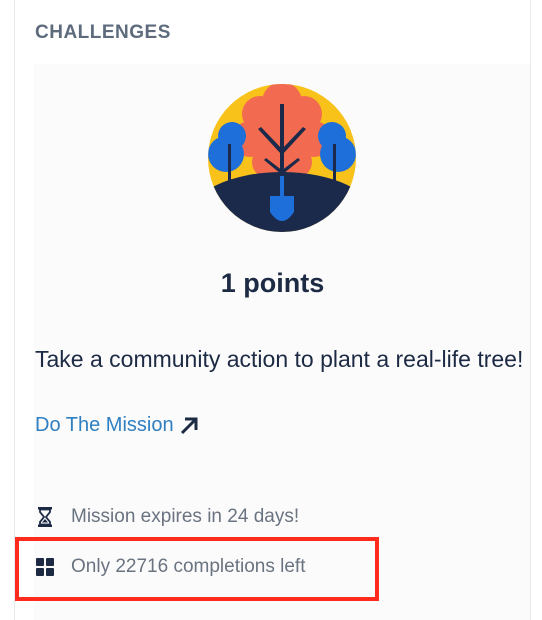 The width and height of the screenshot is (542, 620). Describe the element at coordinates (103, 32) in the screenshot. I see `section-title: CHALLENGES` at that location.